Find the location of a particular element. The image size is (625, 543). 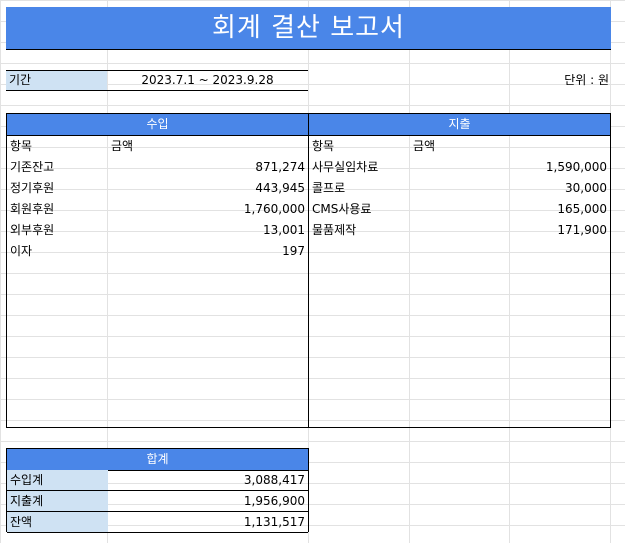

expense-row: 사무실임차료 1,590,000 is located at coordinates (459, 167).